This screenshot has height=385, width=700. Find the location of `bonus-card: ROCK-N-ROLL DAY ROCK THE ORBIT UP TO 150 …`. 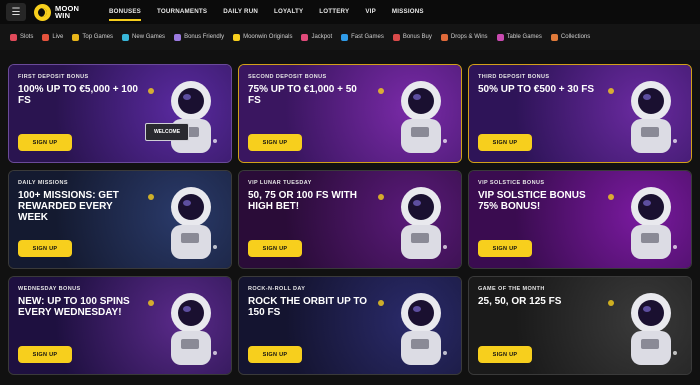

bonus-card: ROCK-N-ROLL DAY ROCK THE ORBIT UP TO 150 … is located at coordinates (350, 325).